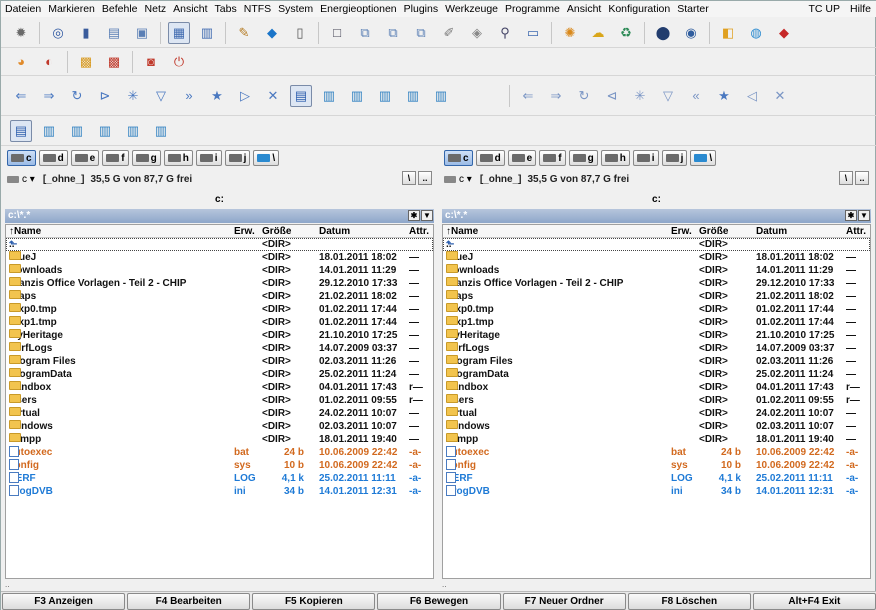 The image size is (876, 610). What do you see at coordinates (471, 9) in the screenshot?
I see `menu-werkzeuge: Werkzeuge` at bounding box center [471, 9].